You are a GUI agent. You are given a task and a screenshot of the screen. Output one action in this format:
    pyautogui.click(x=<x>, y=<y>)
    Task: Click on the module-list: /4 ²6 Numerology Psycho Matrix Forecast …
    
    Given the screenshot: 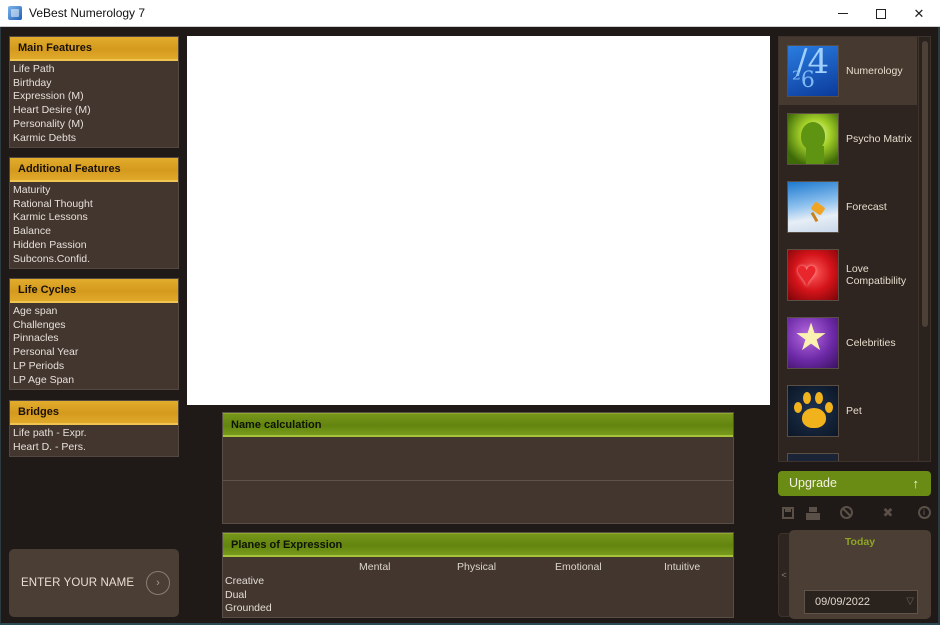 What is the action you would take?
    pyautogui.click(x=854, y=249)
    